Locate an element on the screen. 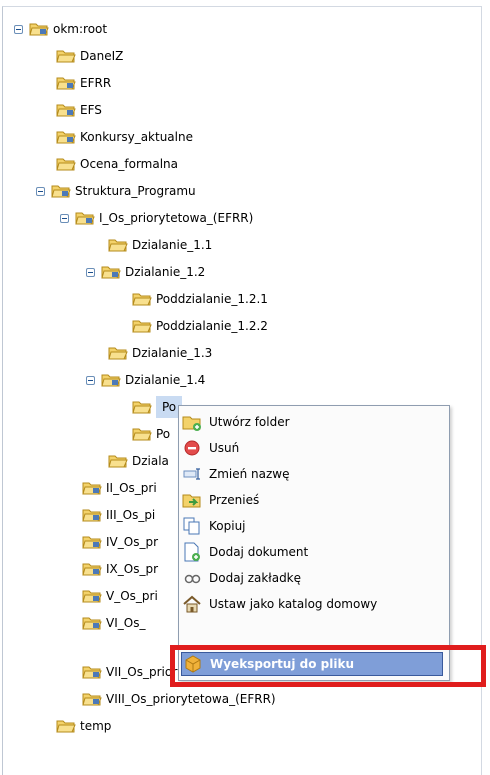 This screenshot has height=775, width=490. add-document-icon is located at coordinates (192, 552).